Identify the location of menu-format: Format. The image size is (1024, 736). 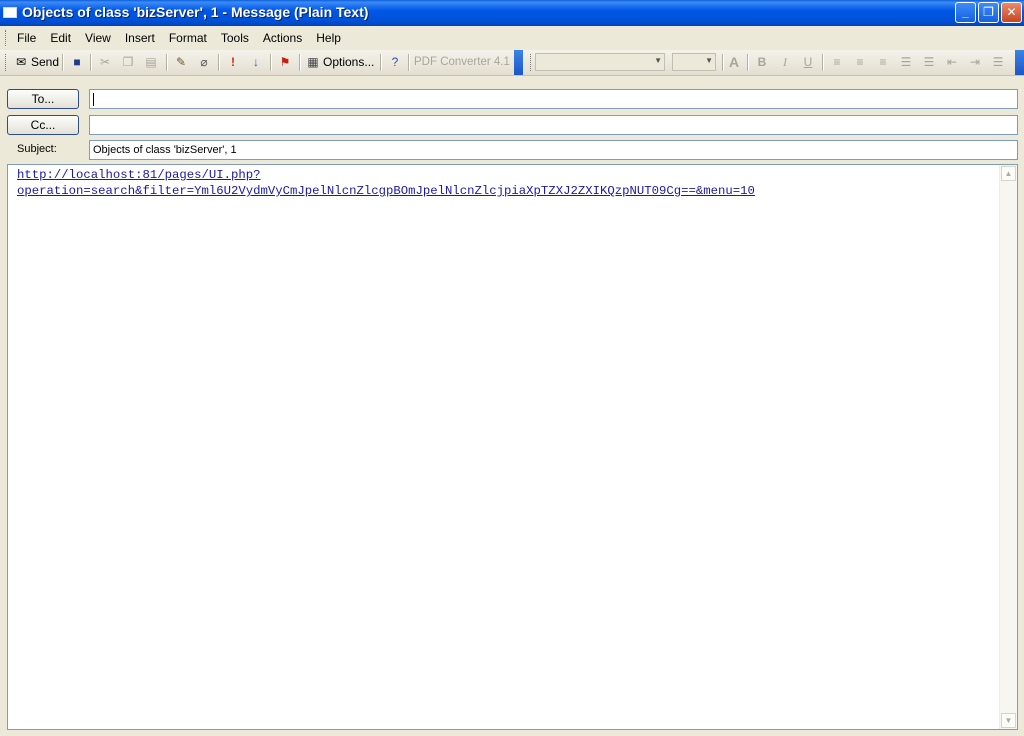
(188, 38).